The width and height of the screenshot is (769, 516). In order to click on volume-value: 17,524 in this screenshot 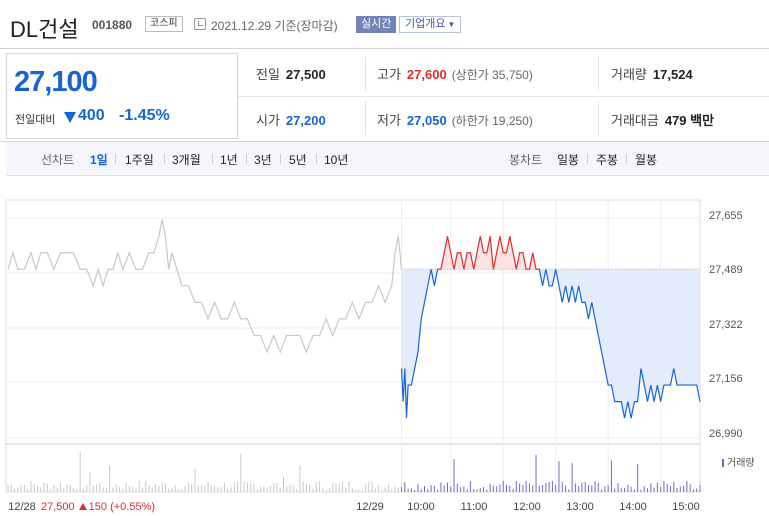, I will do `click(672, 74)`.